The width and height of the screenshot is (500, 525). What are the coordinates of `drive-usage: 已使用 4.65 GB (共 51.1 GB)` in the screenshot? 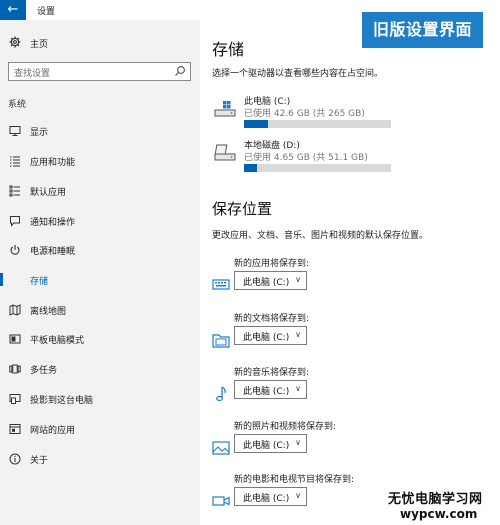 It's located at (306, 158).